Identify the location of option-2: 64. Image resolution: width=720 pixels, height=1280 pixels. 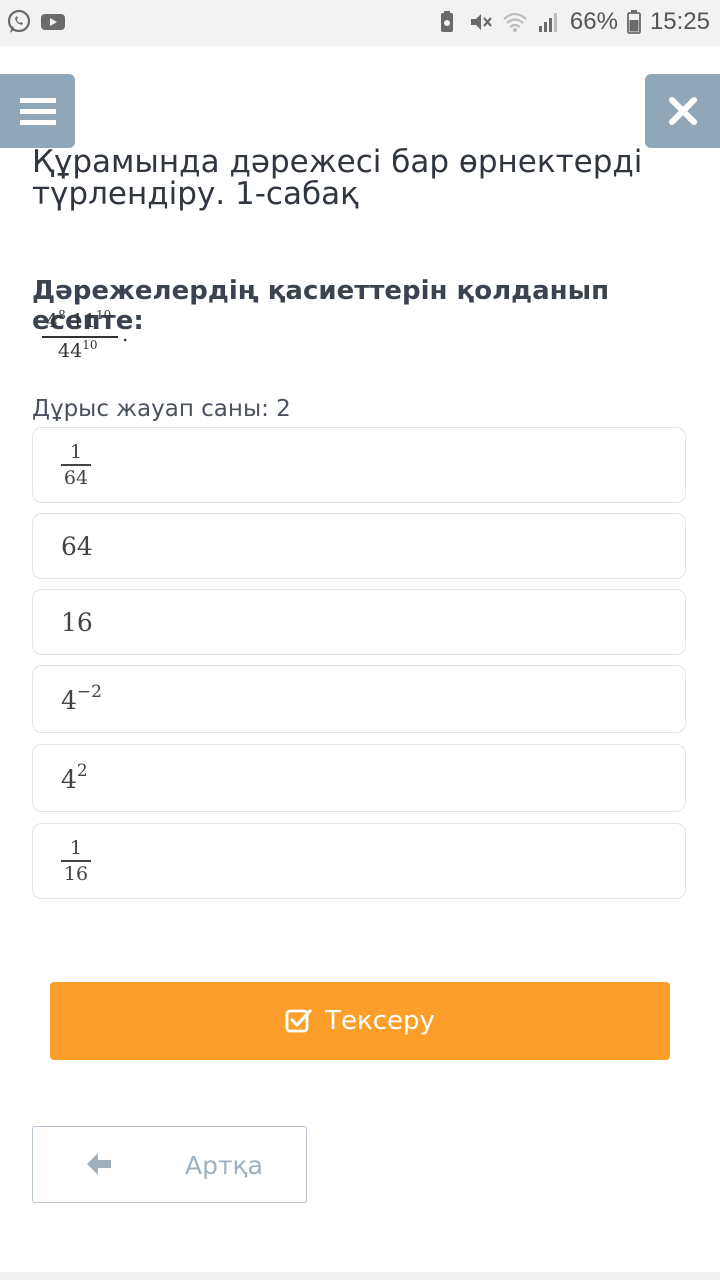
(359, 546).